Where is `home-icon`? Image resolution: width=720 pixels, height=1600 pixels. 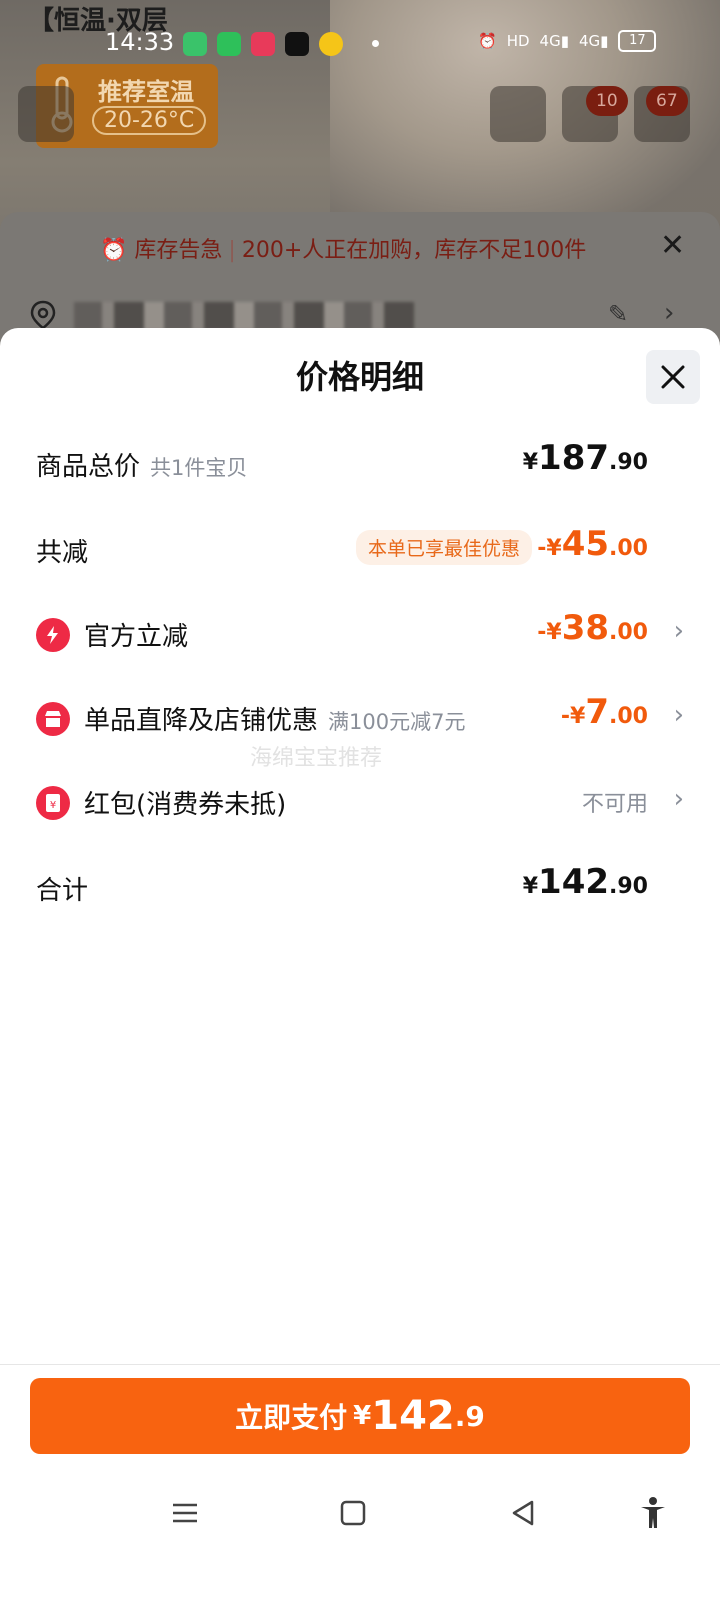 home-icon is located at coordinates (353, 1513).